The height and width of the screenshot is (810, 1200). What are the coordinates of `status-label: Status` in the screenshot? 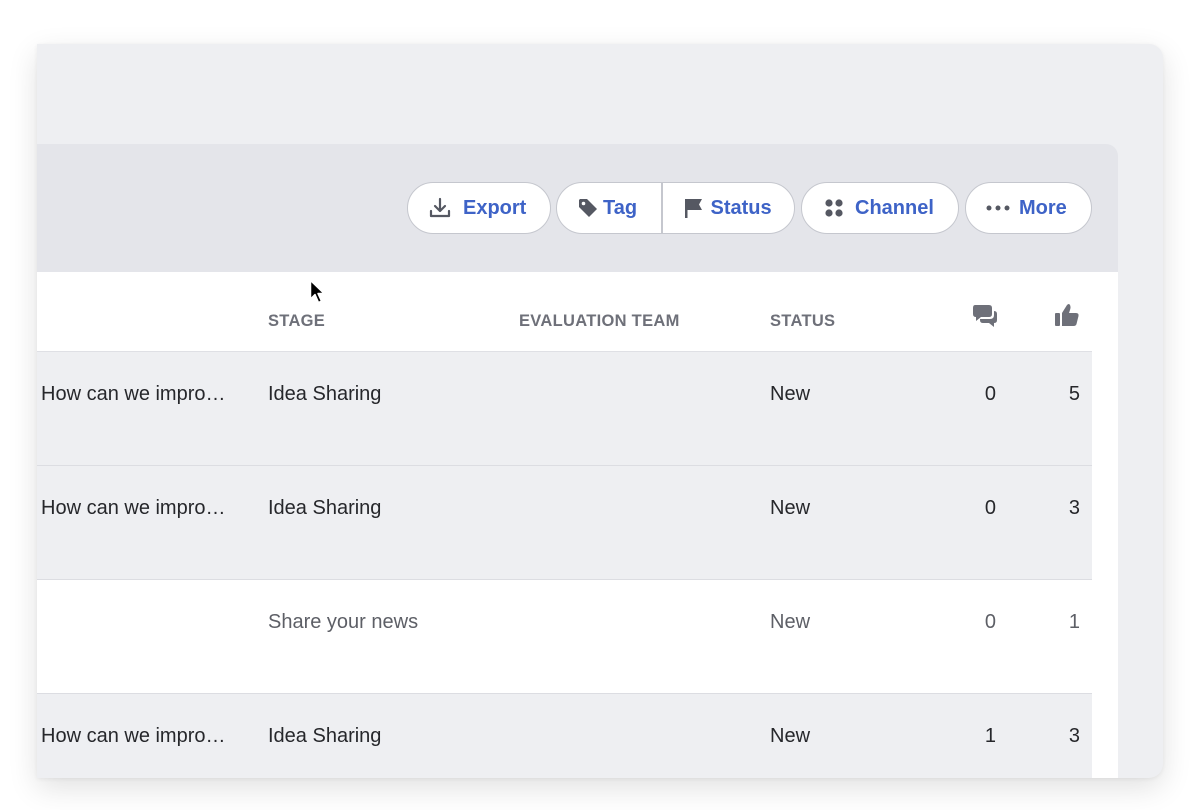 It's located at (741, 207).